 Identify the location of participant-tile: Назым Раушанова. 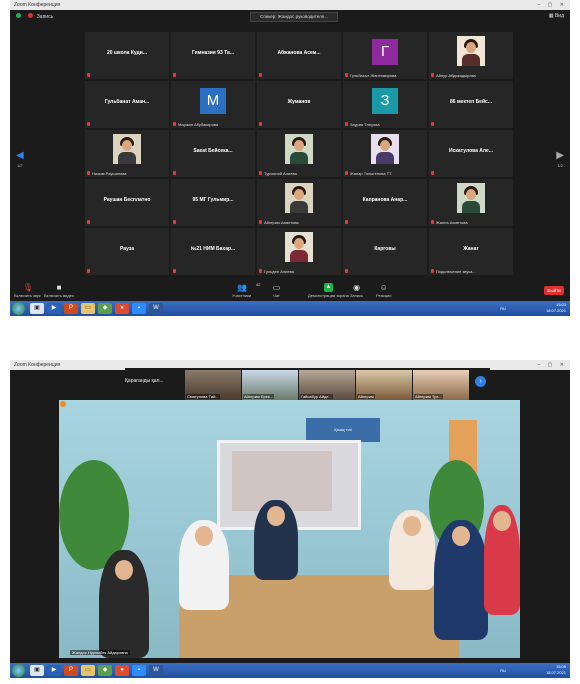
(127, 153).